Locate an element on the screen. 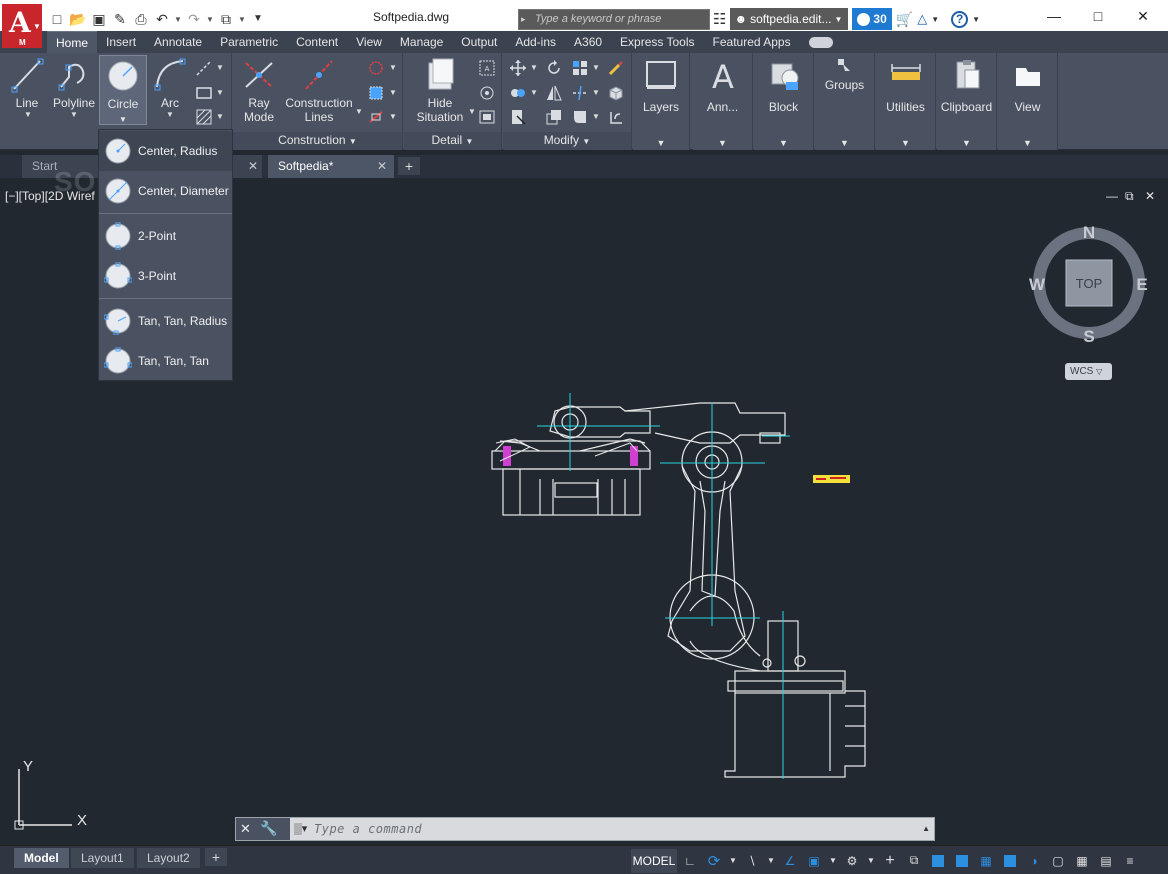 This screenshot has height=874, width=1168. revcloud-dropdown-icon: ▼ is located at coordinates (393, 67).